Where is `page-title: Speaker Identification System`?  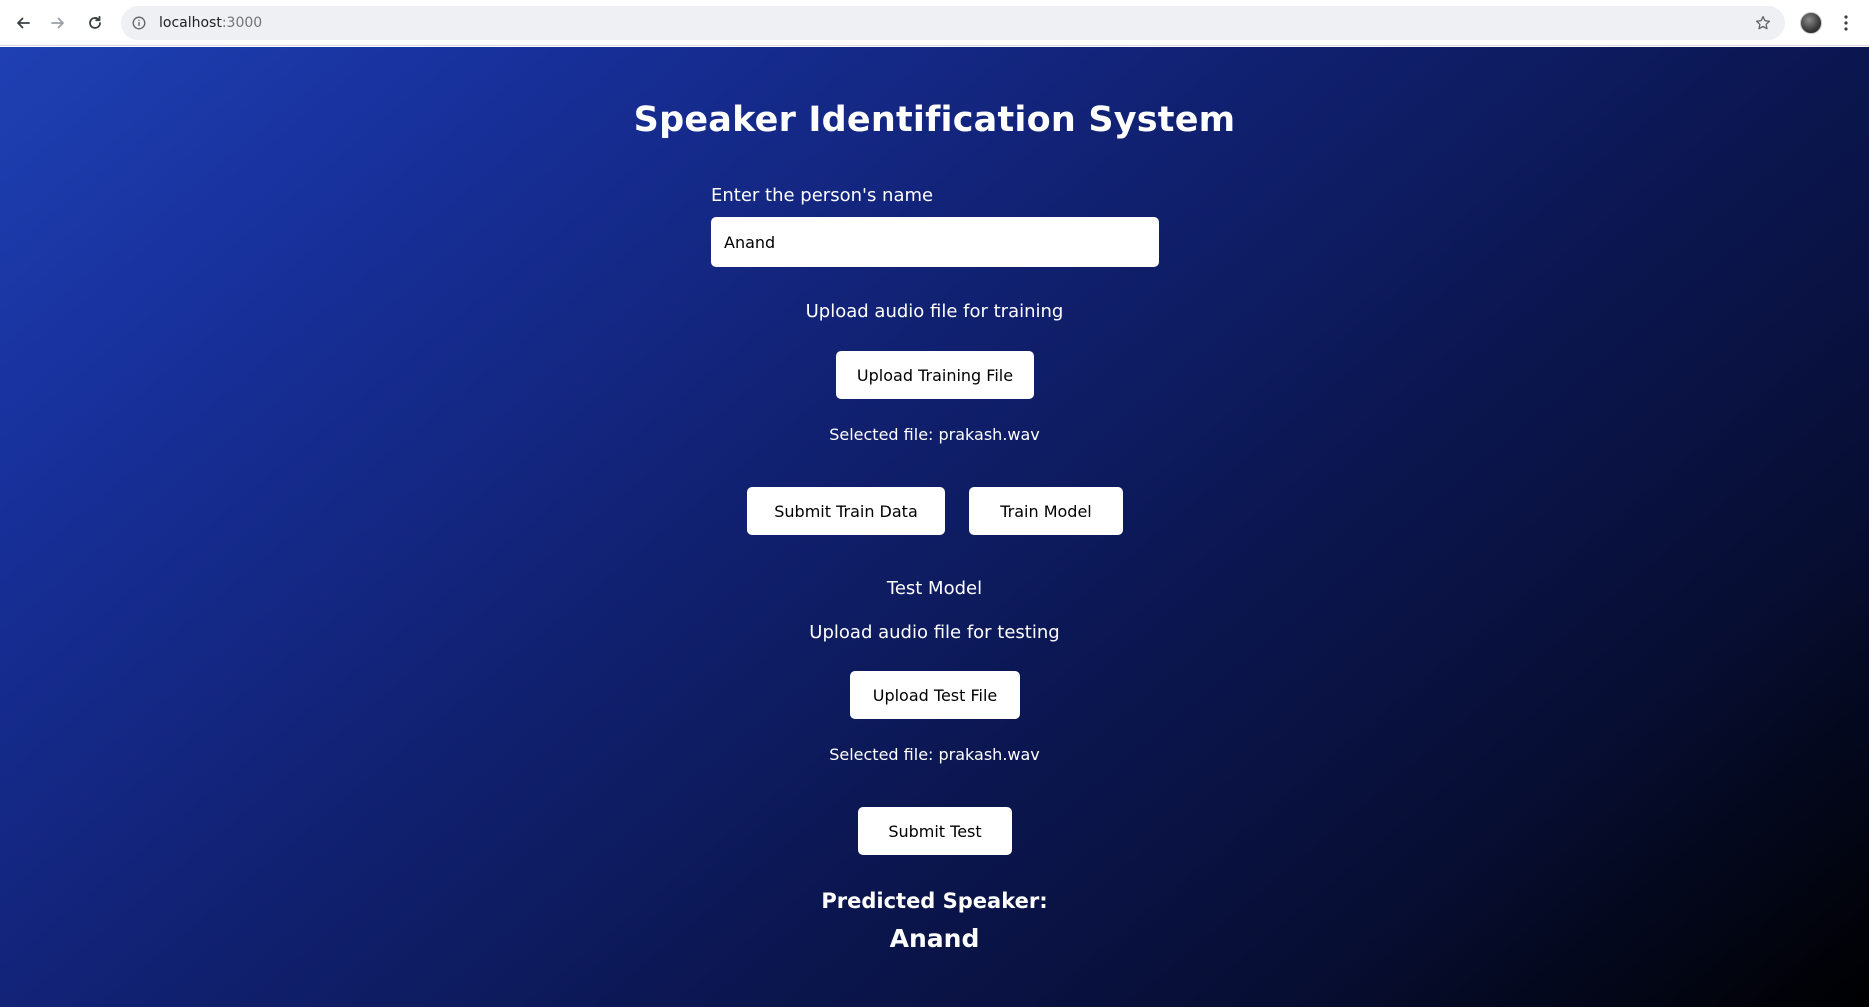 page-title: Speaker Identification System is located at coordinates (934, 120).